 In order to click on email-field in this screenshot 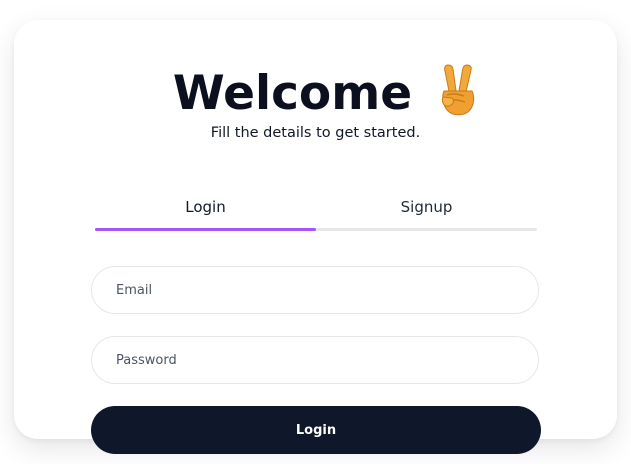, I will do `click(315, 290)`.